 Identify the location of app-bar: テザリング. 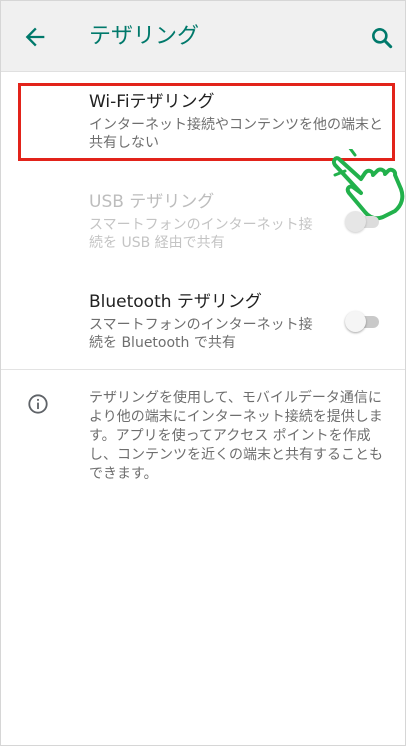
(203, 36).